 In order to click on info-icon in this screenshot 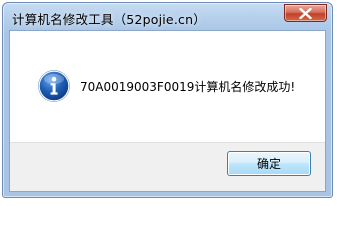, I will do `click(54, 86)`.